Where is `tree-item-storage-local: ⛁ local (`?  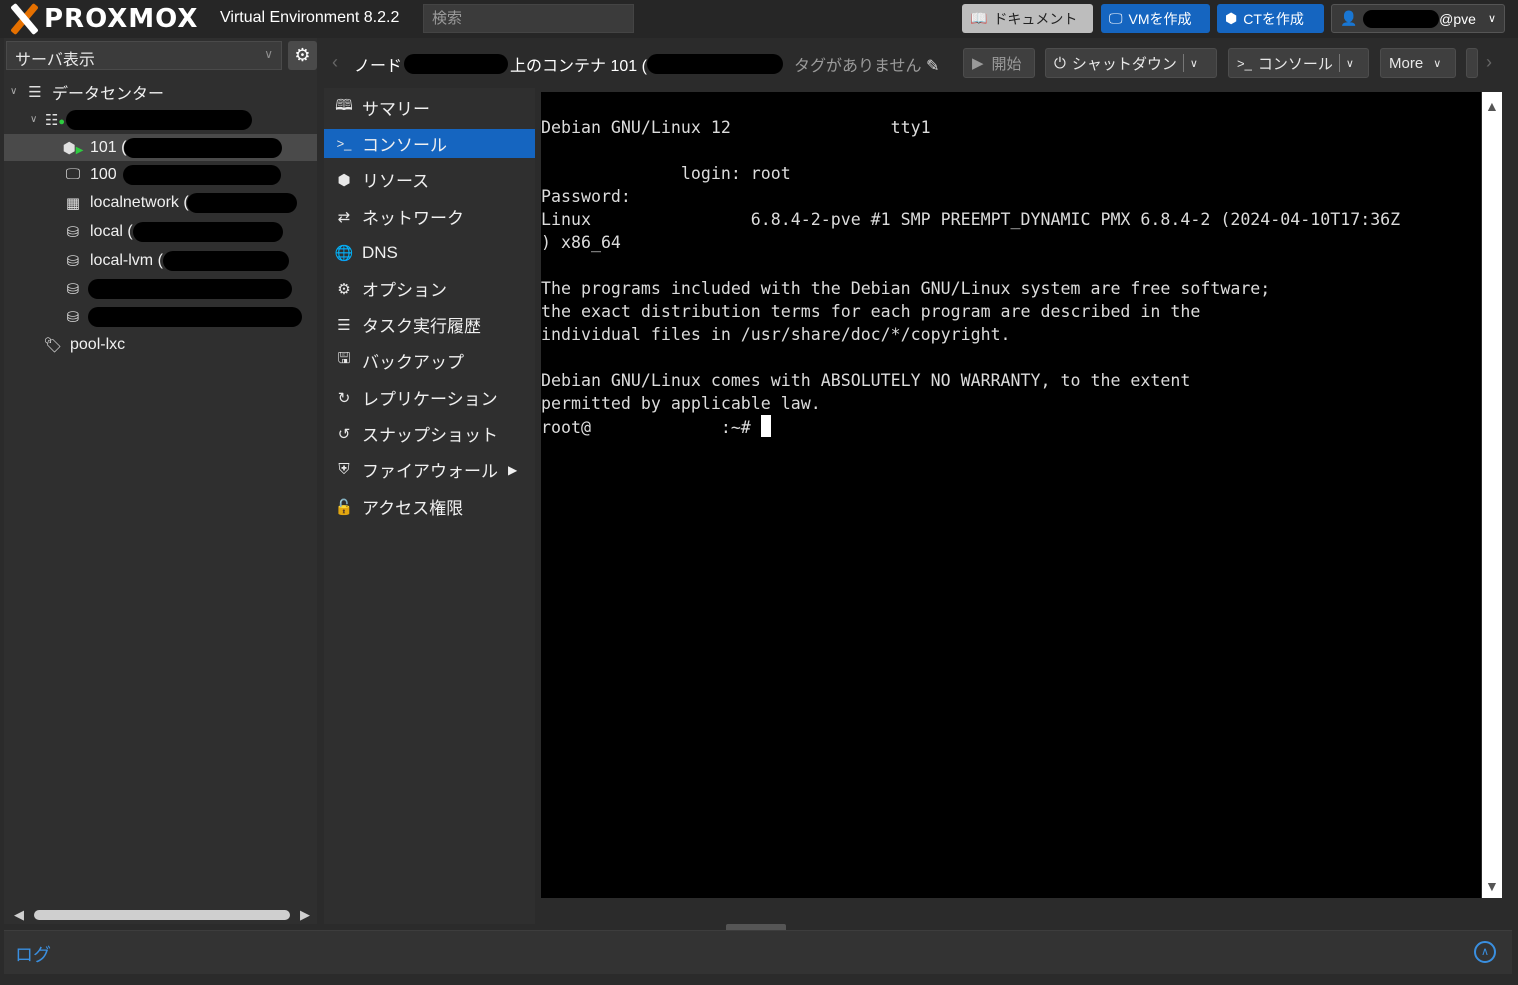 tree-item-storage-local: ⛁ local ( is located at coordinates (172, 231).